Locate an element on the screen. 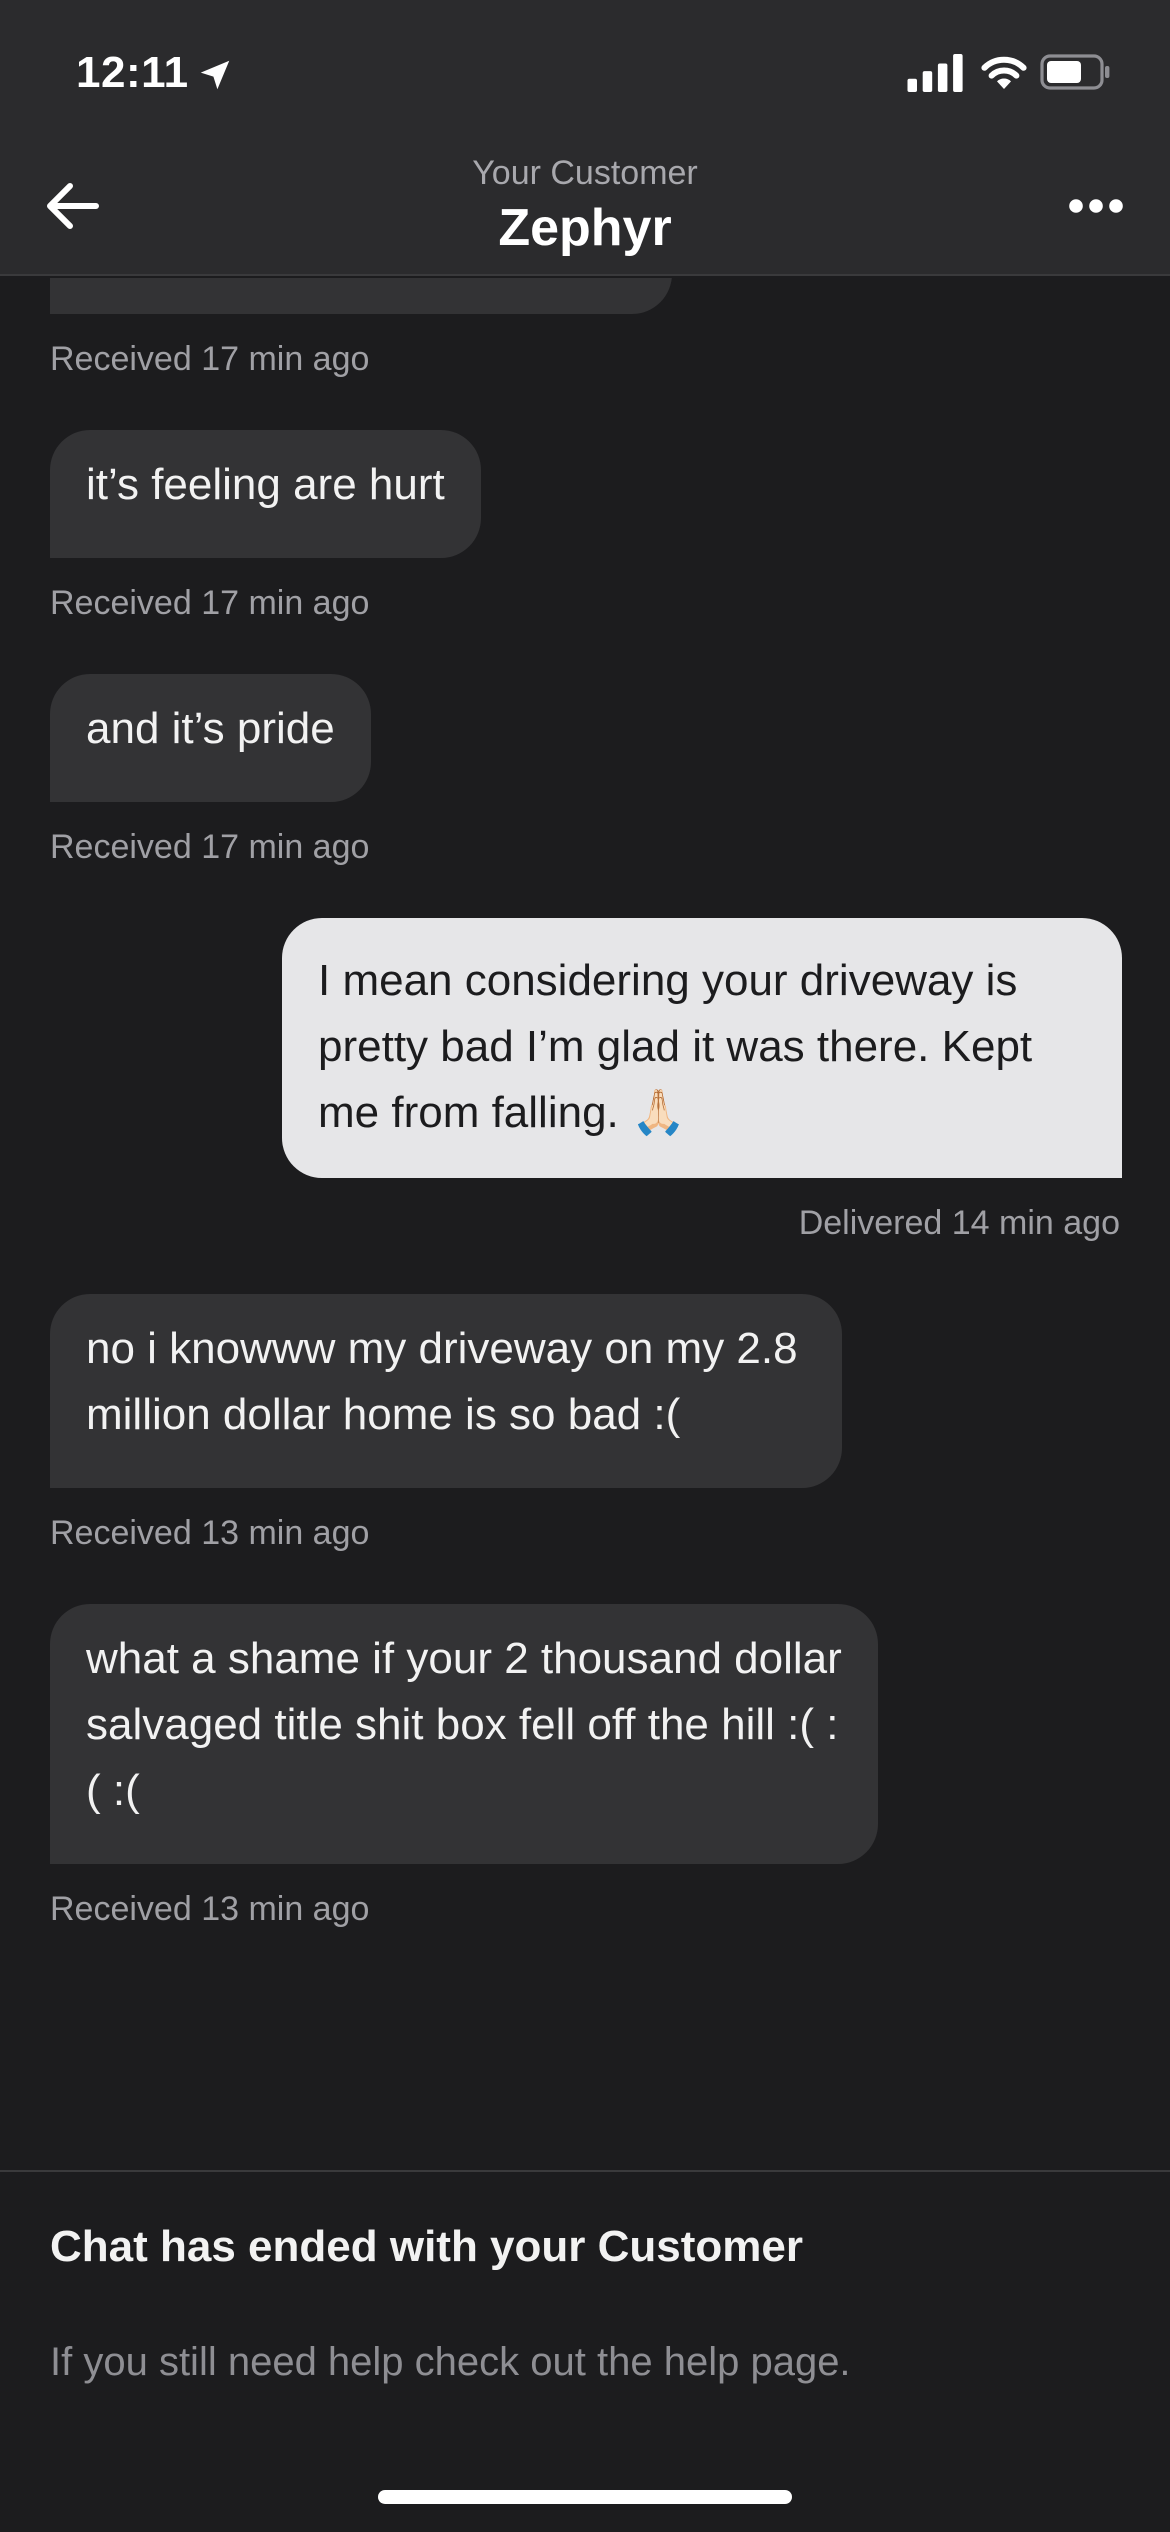  message-bubble-incoming: and it’s pride is located at coordinates (210, 738).